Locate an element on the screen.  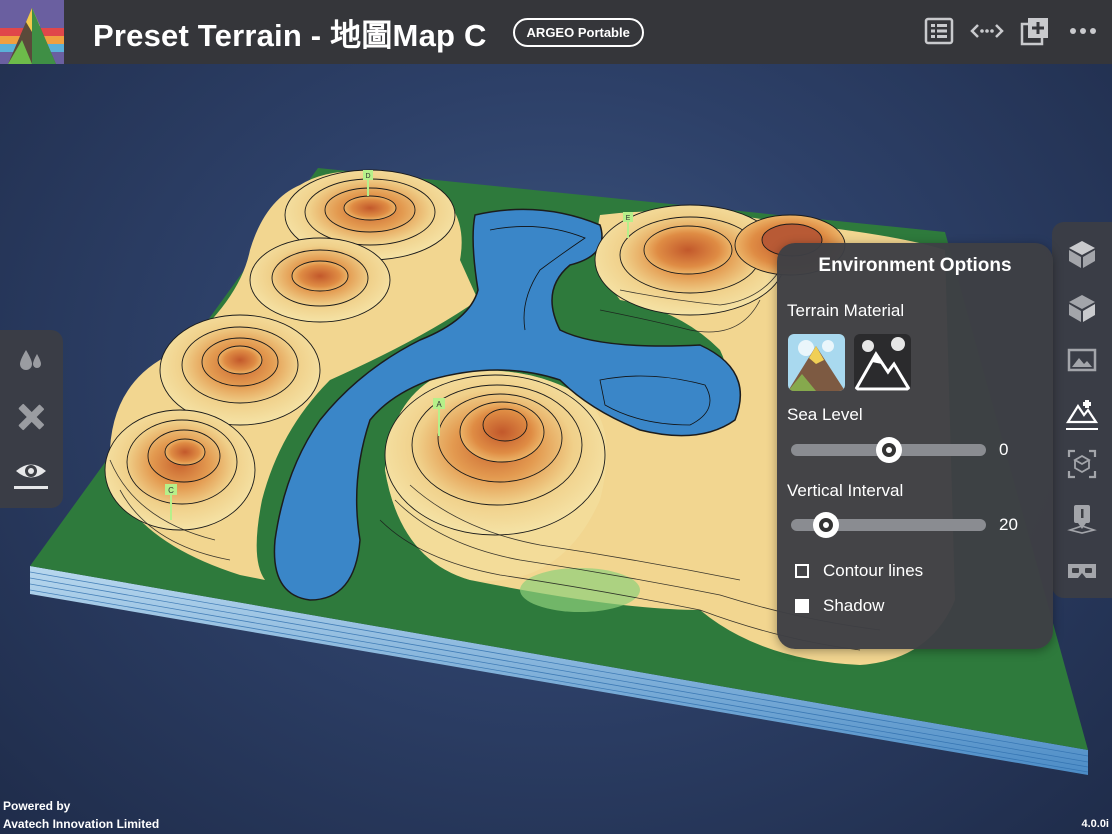
sea-level-value: 0 is located at coordinates (1004, 449).